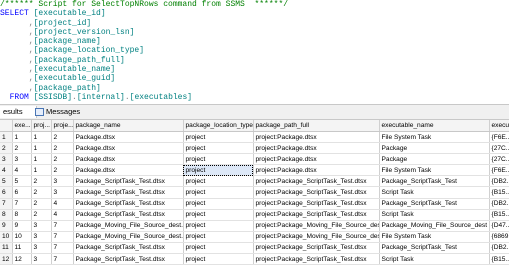 This screenshot has width=509, height=267. Describe the element at coordinates (22, 259) in the screenshot. I see `table-cell: 12` at that location.